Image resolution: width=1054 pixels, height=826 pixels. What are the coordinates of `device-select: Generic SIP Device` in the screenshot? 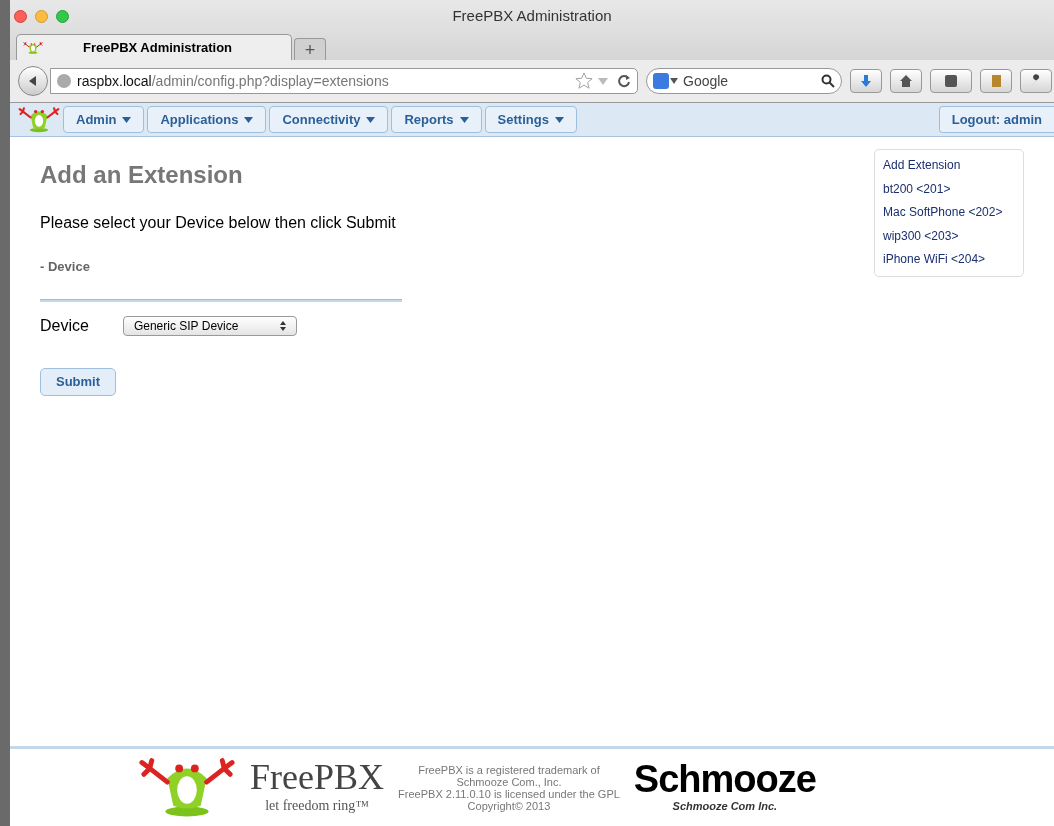 It's located at (209, 325).